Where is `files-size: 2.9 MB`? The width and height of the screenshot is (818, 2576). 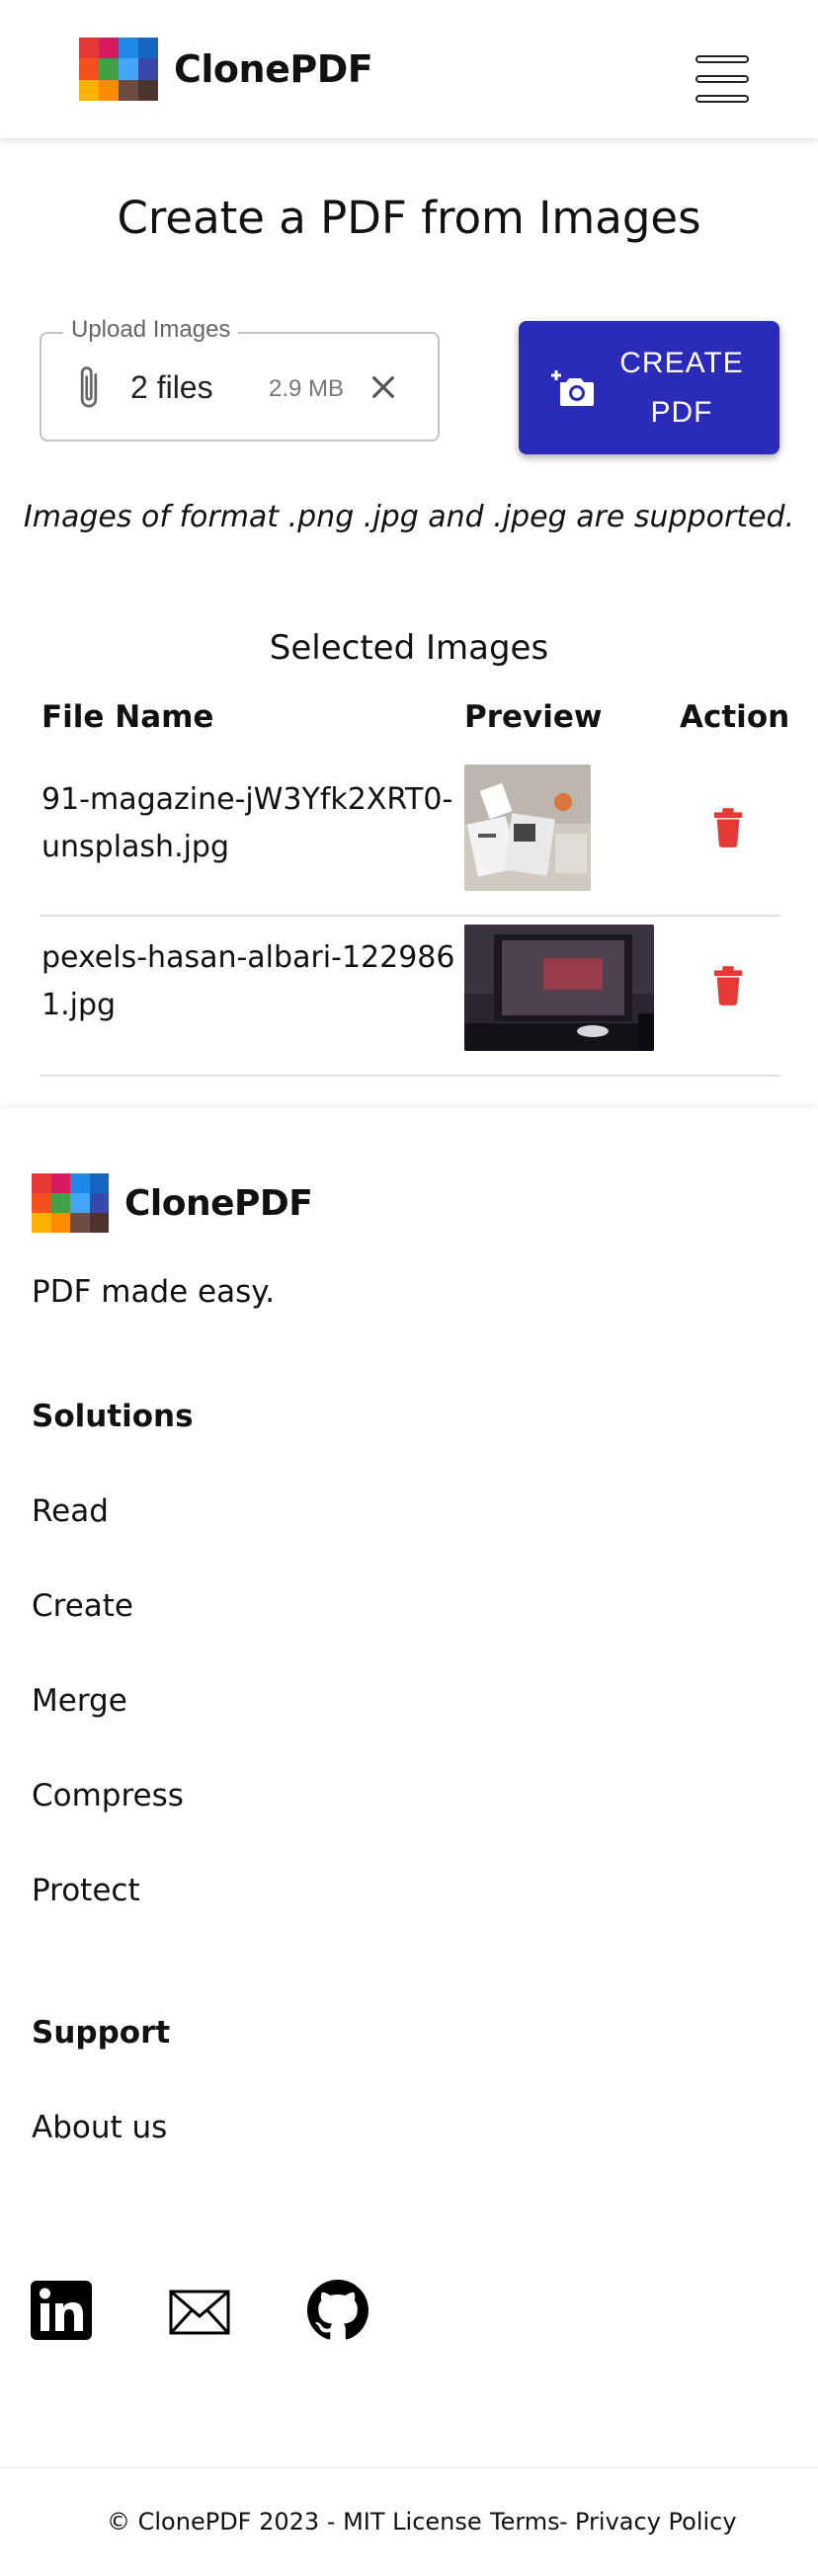 files-size: 2.9 MB is located at coordinates (307, 388).